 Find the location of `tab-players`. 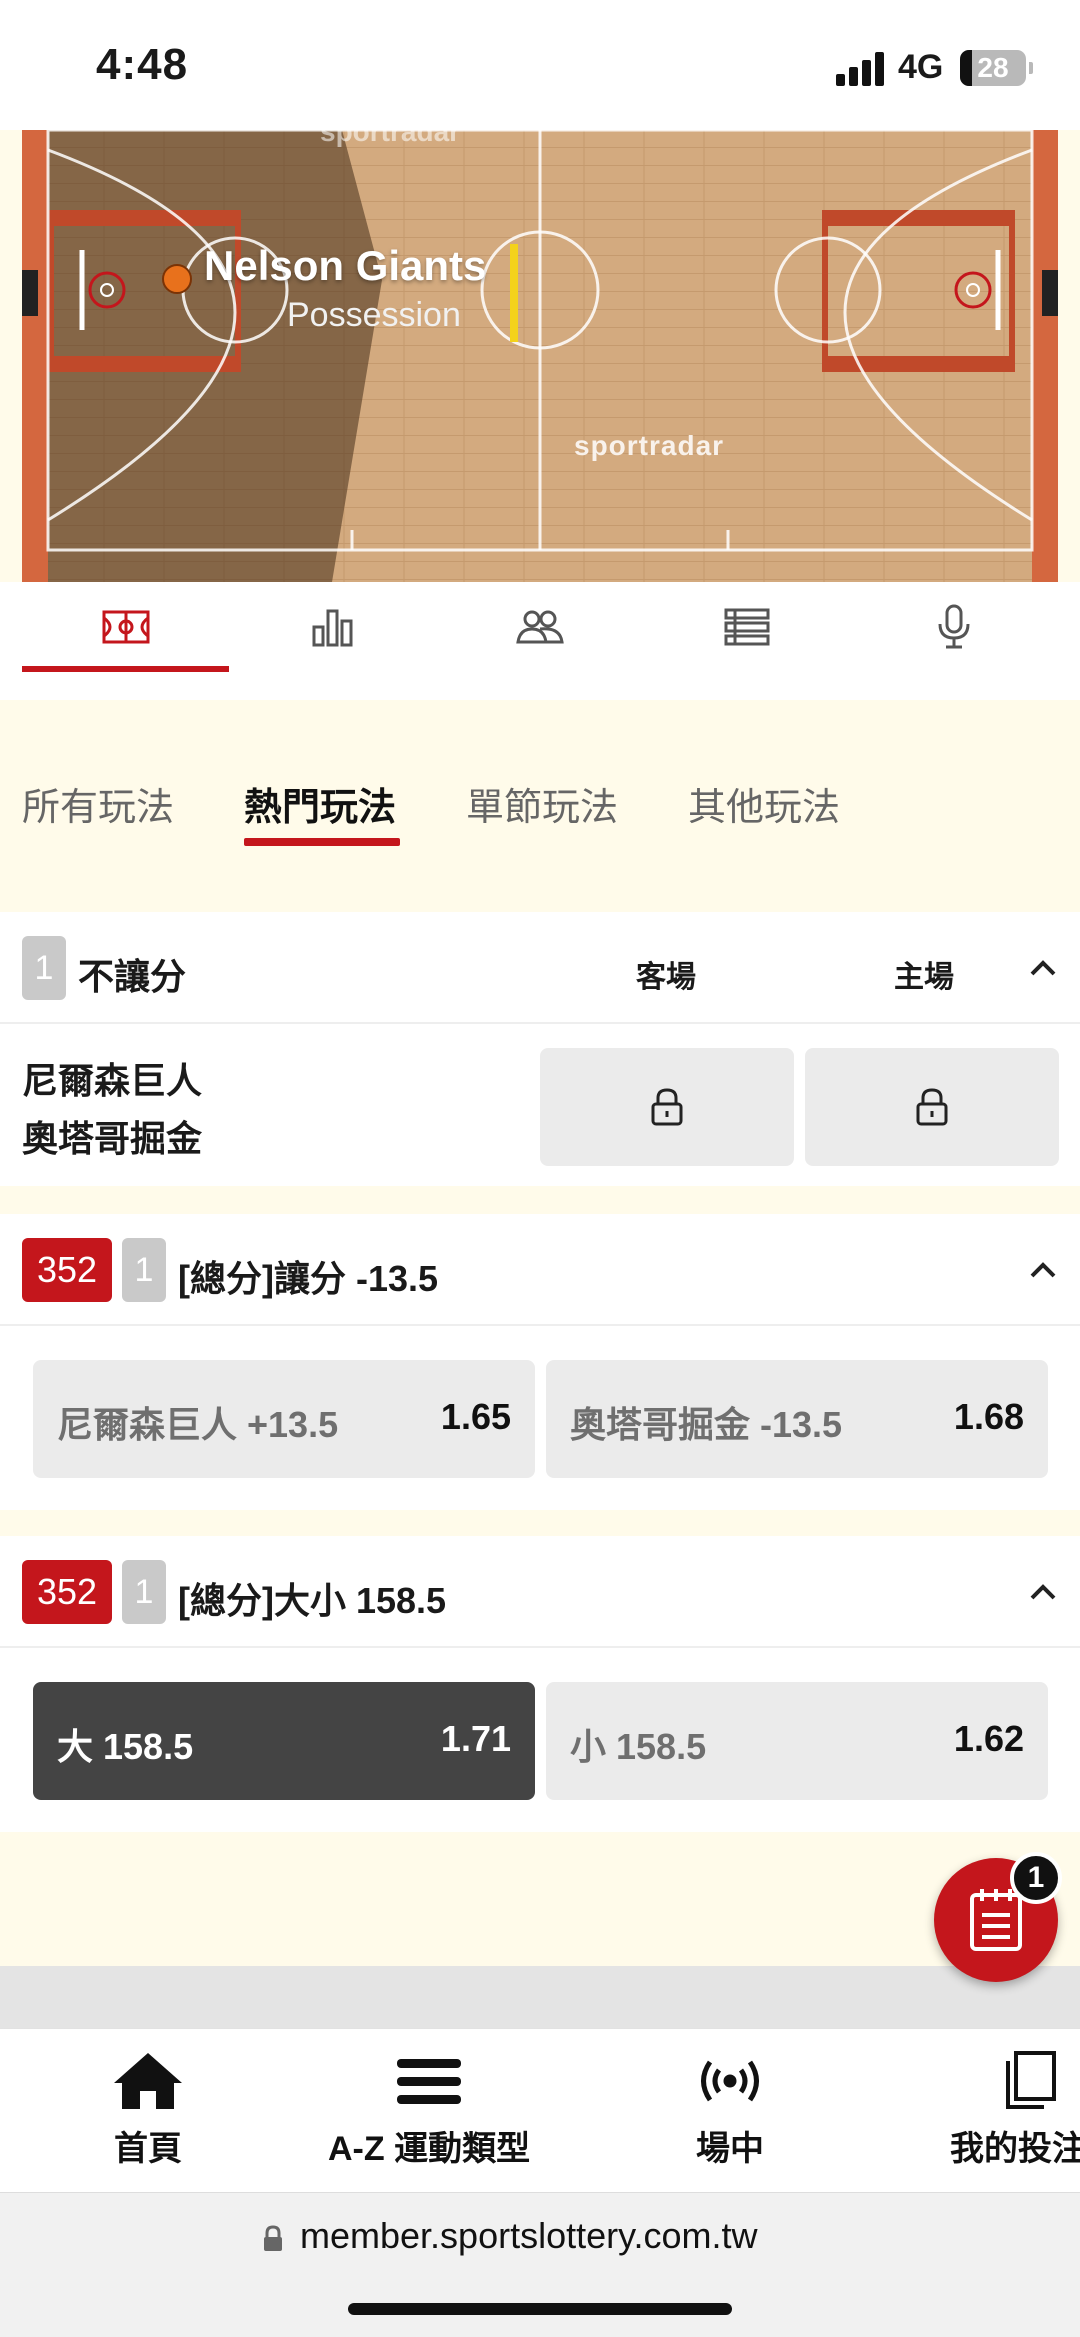

tab-players is located at coordinates (539, 627).